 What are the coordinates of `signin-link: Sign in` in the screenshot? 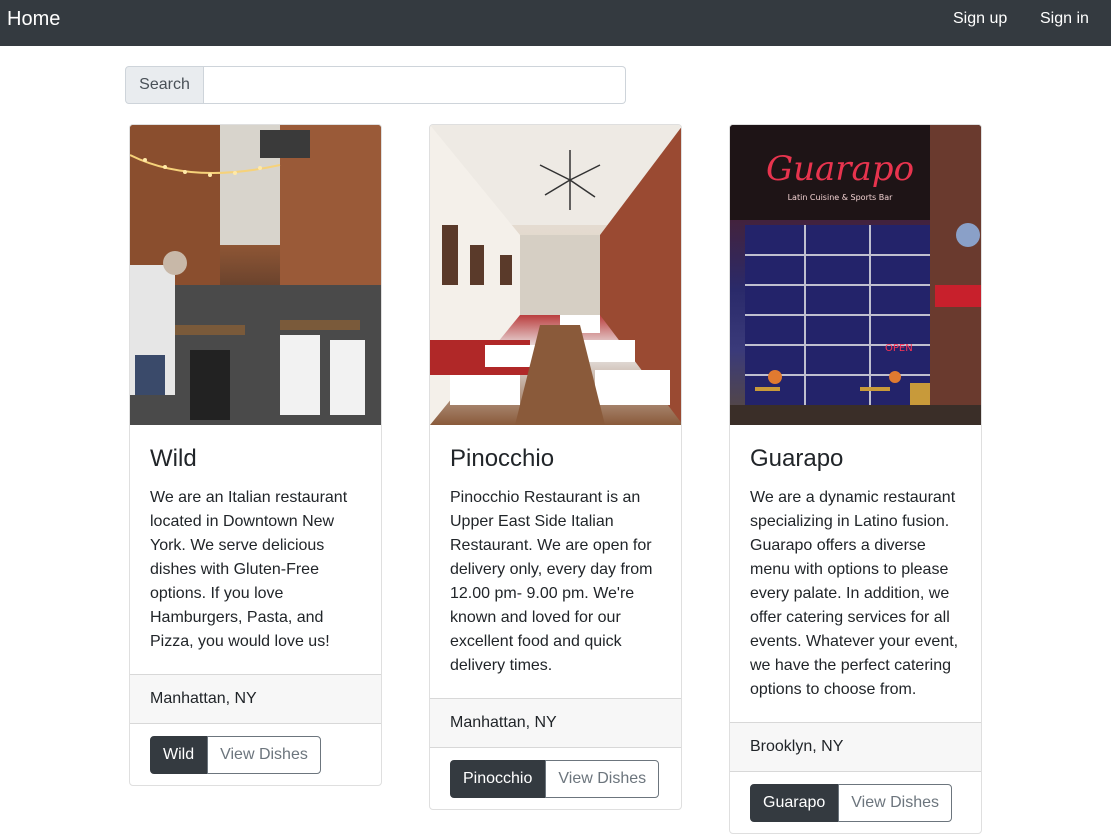 It's located at (1064, 19).